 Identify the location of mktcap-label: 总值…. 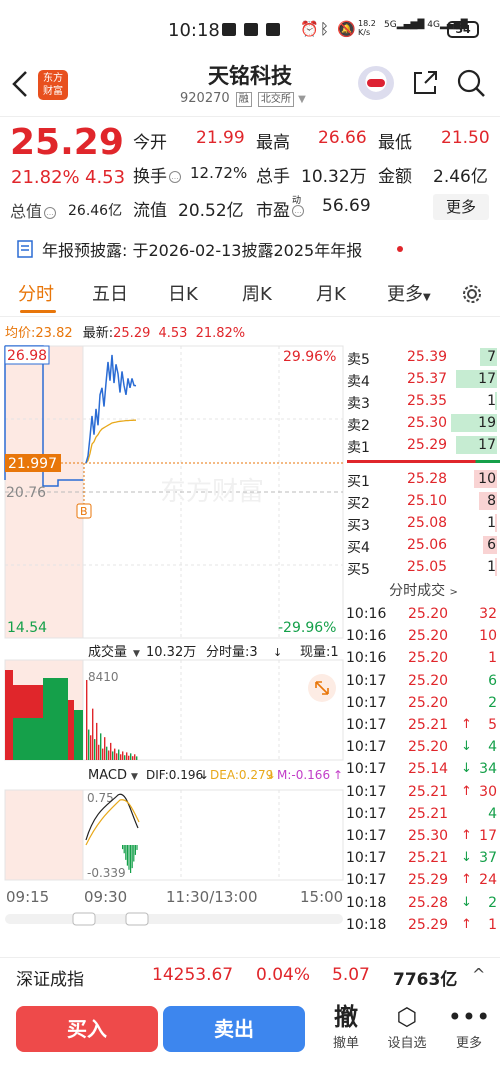
(34, 210).